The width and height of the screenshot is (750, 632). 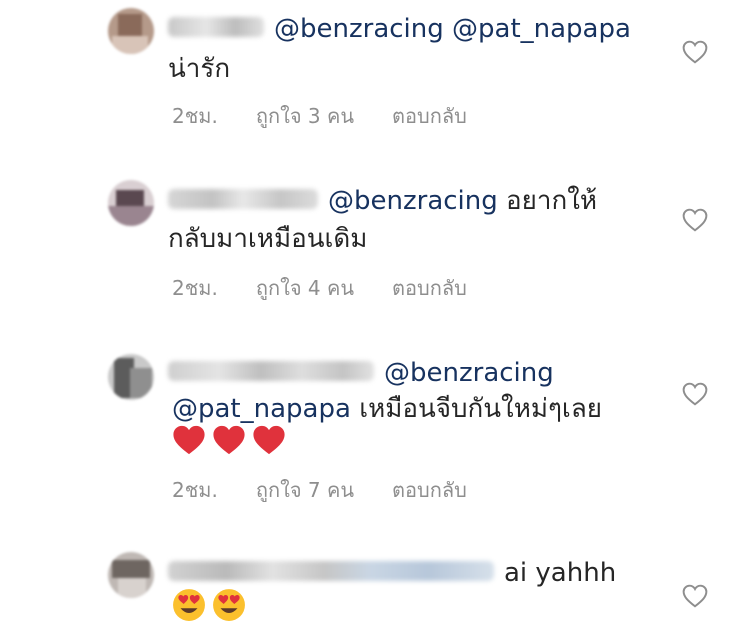 I want to click on comment-meta: 2ชม. ถูกใจ 4 คน ตอบกลับ, so click(x=338, y=288).